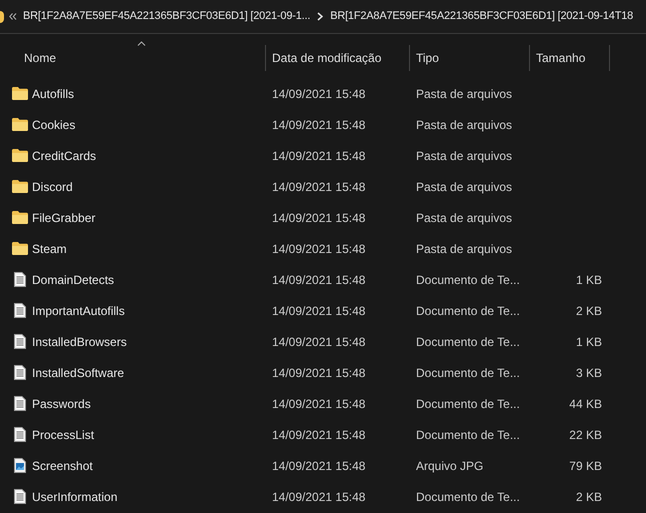 The height and width of the screenshot is (513, 646). What do you see at coordinates (49, 249) in the screenshot?
I see `file-name: Steam` at bounding box center [49, 249].